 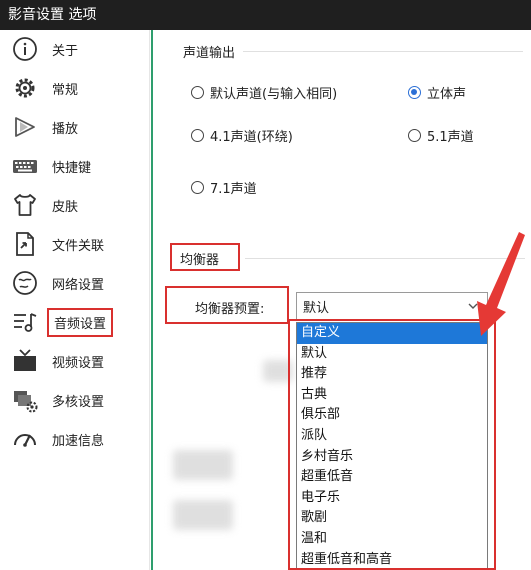 I want to click on sidebar-item-file-association: 文件关联, so click(x=75, y=244).